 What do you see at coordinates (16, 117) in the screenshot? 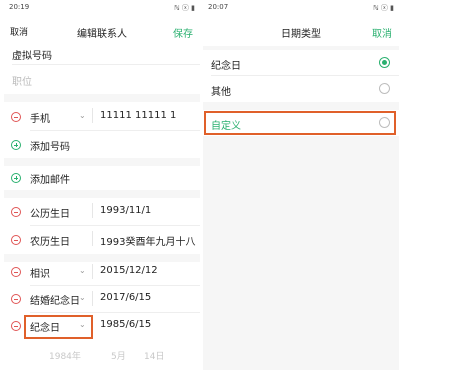
I see `remove-phone-icon` at bounding box center [16, 117].